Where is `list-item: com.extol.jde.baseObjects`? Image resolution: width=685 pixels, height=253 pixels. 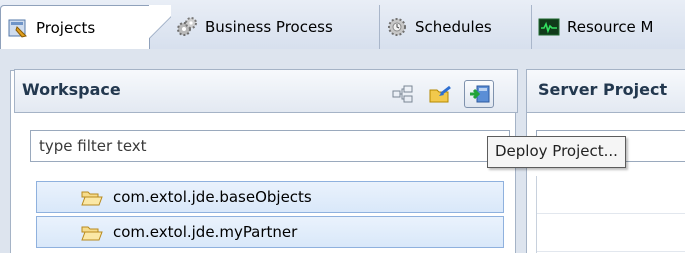
list-item: com.extol.jde.baseObjects is located at coordinates (270, 197).